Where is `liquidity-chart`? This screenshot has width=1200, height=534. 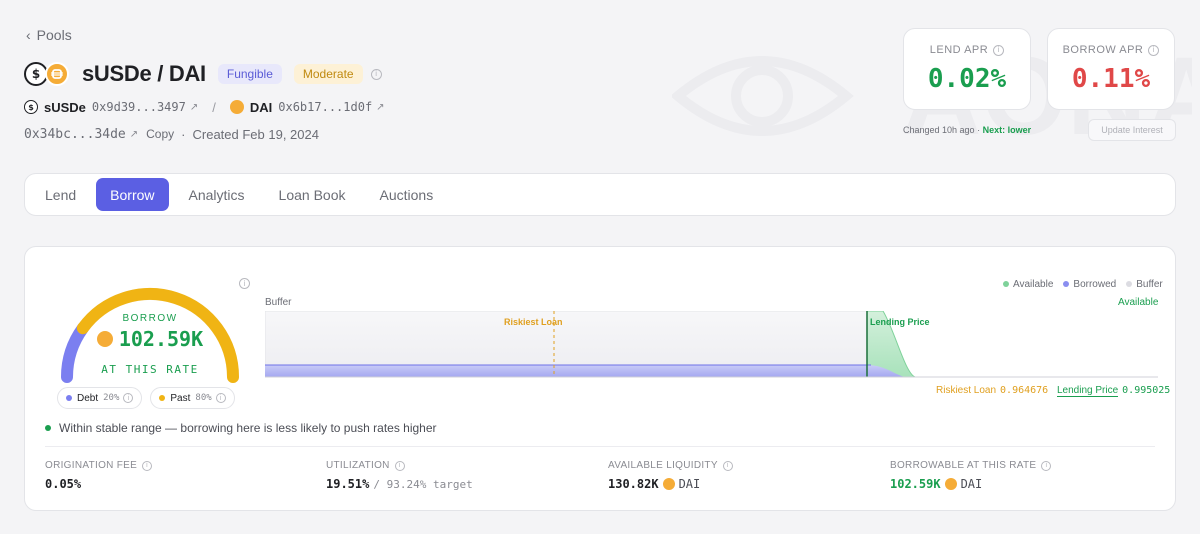
liquidity-chart is located at coordinates (711, 344).